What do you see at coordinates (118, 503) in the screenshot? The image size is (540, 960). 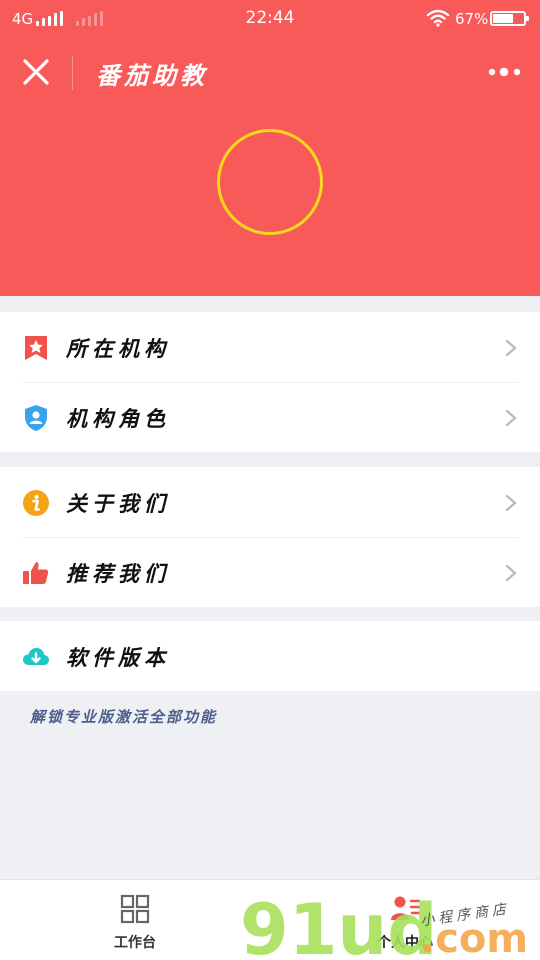 I see `menu-item-label: 关于我们` at bounding box center [118, 503].